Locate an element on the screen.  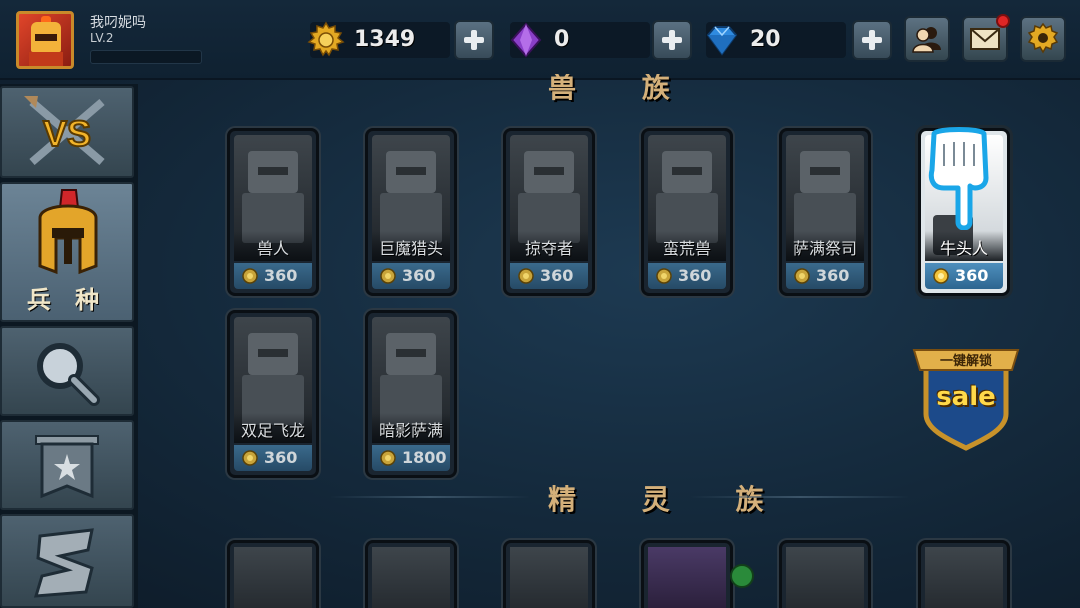
sidebar-item-scroll is located at coordinates (67, 561).